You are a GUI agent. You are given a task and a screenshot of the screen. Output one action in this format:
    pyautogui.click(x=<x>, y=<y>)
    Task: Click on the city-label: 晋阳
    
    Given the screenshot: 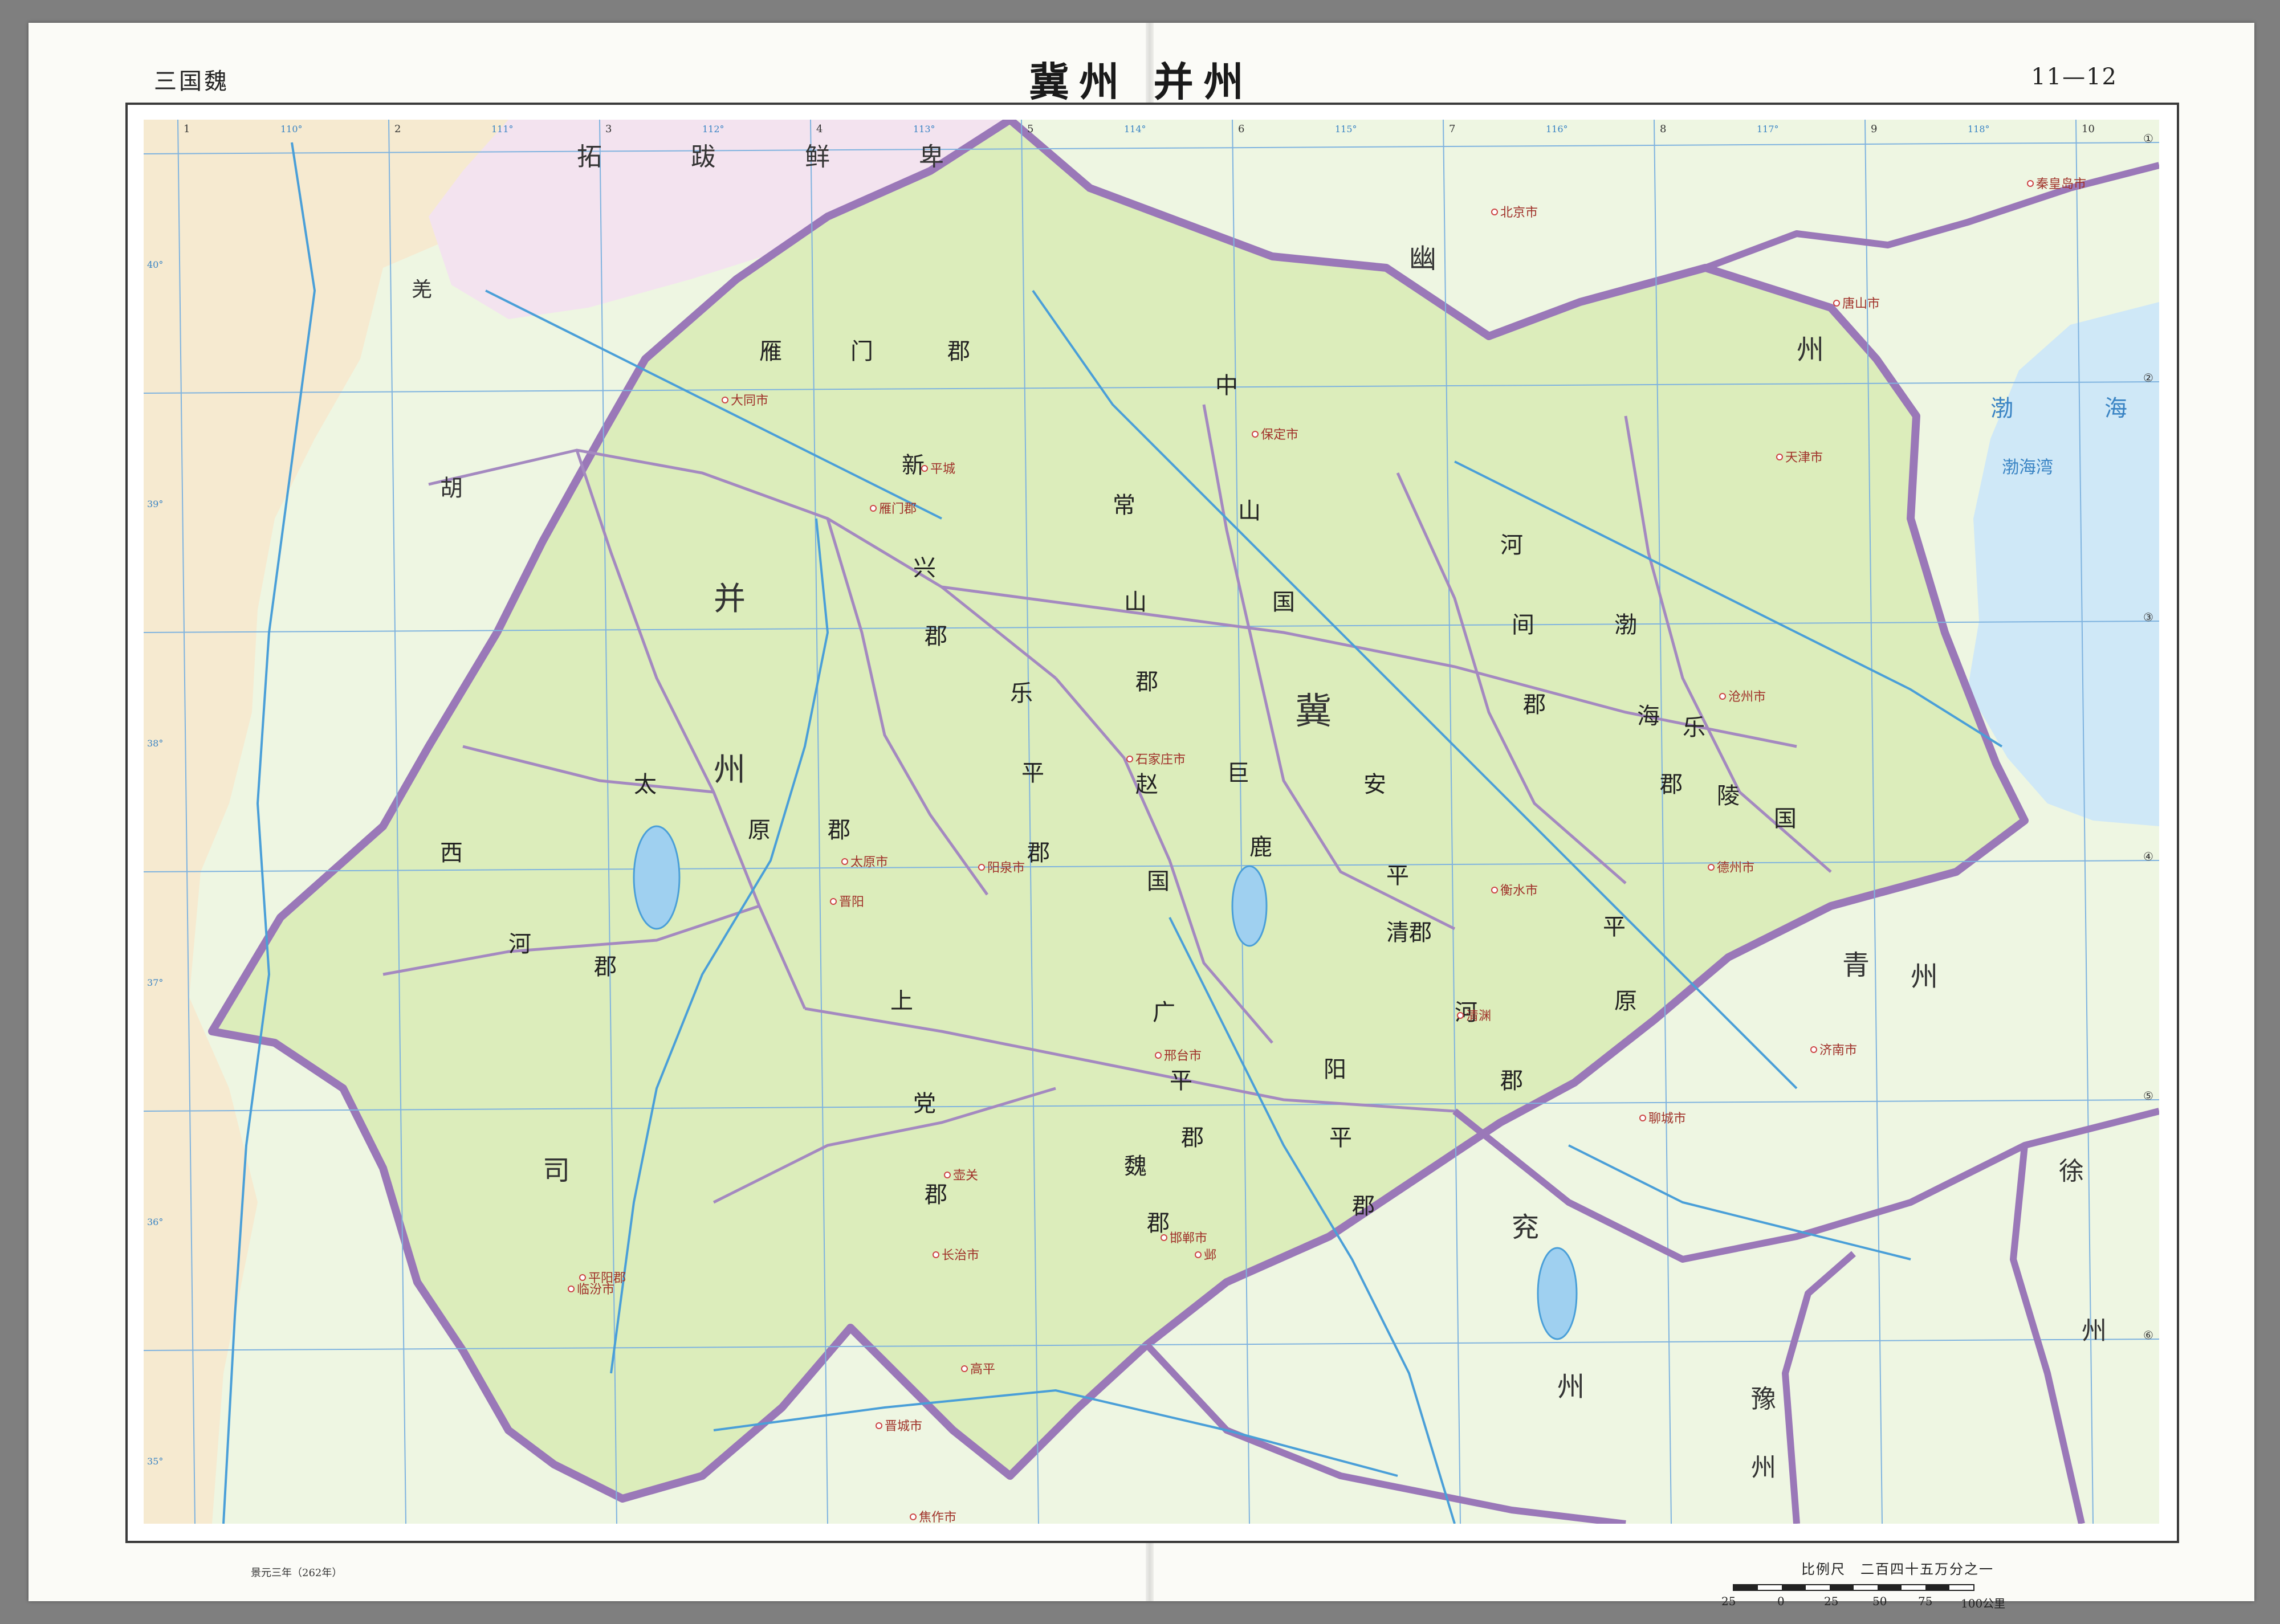 What is the action you would take?
    pyautogui.click(x=851, y=902)
    